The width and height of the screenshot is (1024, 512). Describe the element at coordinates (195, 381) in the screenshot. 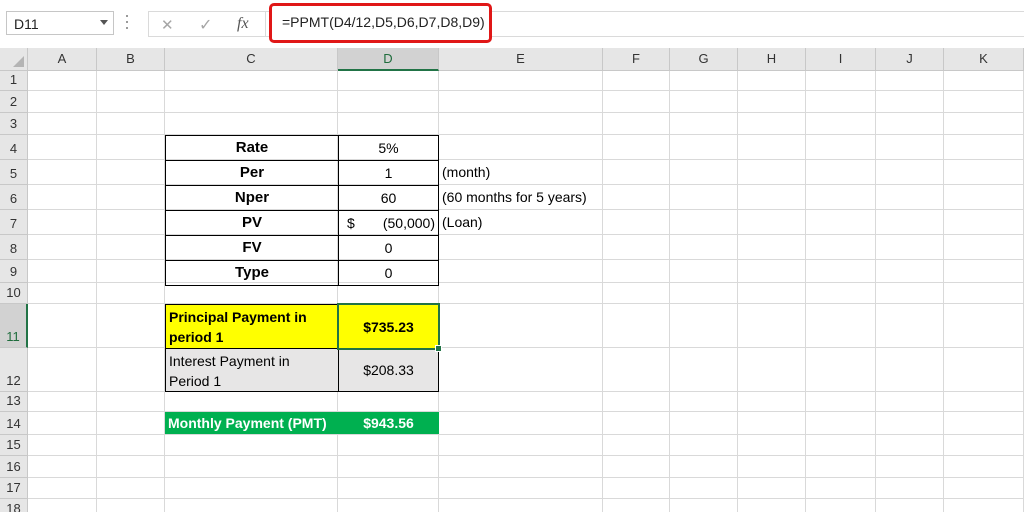

I see `interest-label-line2: Period 1` at that location.